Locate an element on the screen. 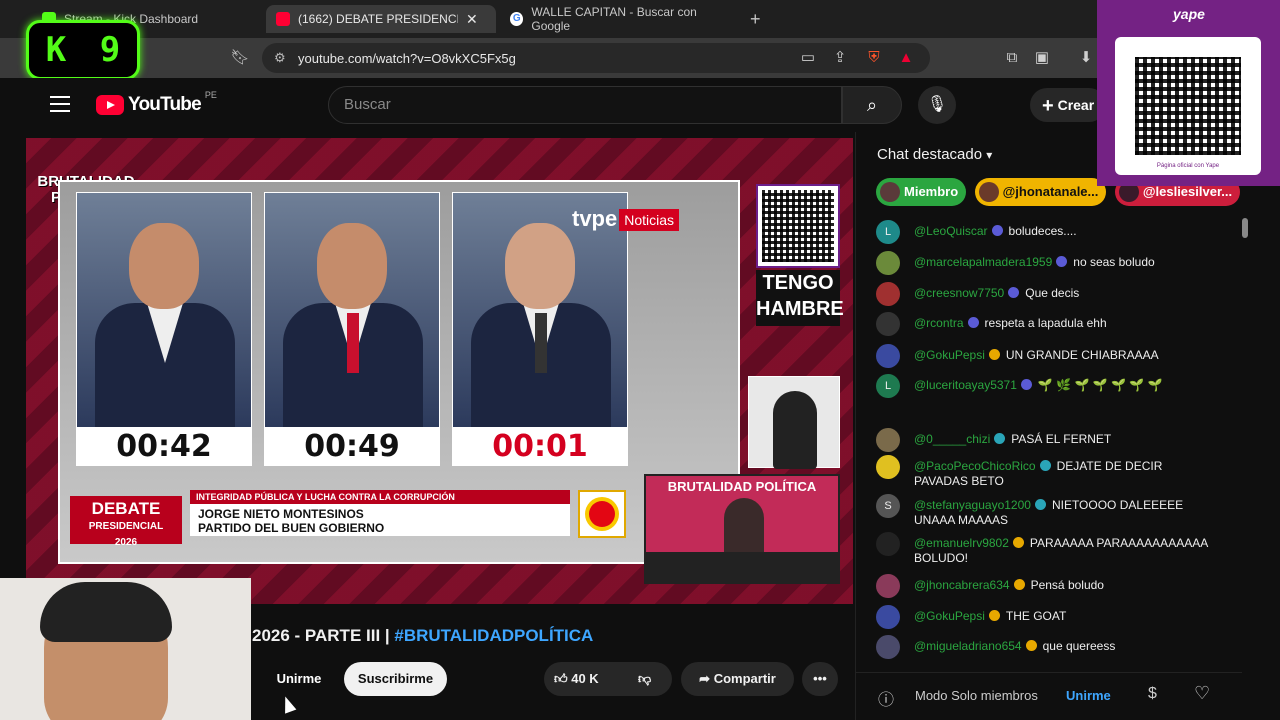 The image size is (1280, 720). sign-language-interpreter is located at coordinates (794, 422).